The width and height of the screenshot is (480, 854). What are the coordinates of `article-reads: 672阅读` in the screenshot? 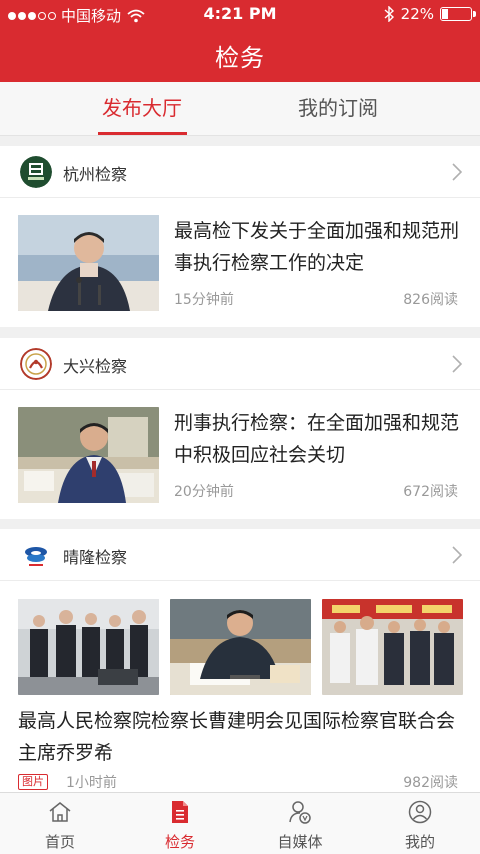 It's located at (430, 492).